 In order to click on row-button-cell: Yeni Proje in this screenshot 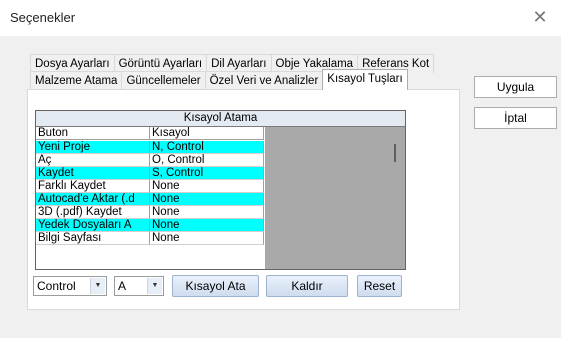, I will do `click(93, 147)`.